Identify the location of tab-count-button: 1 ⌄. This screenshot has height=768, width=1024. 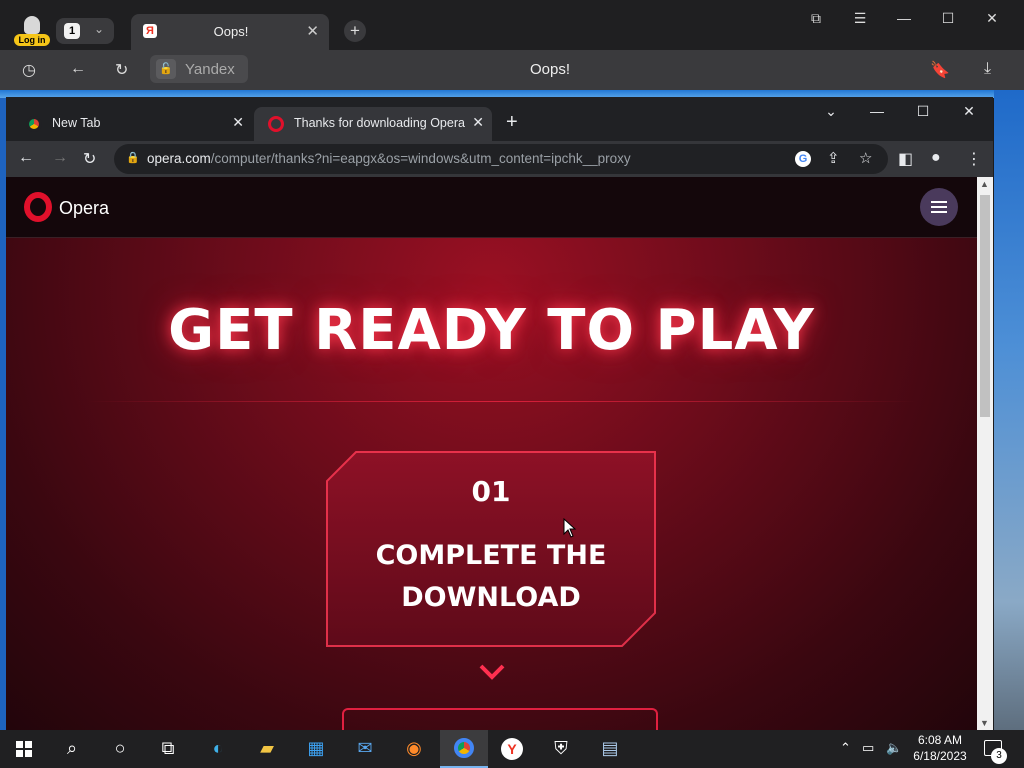
(85, 31).